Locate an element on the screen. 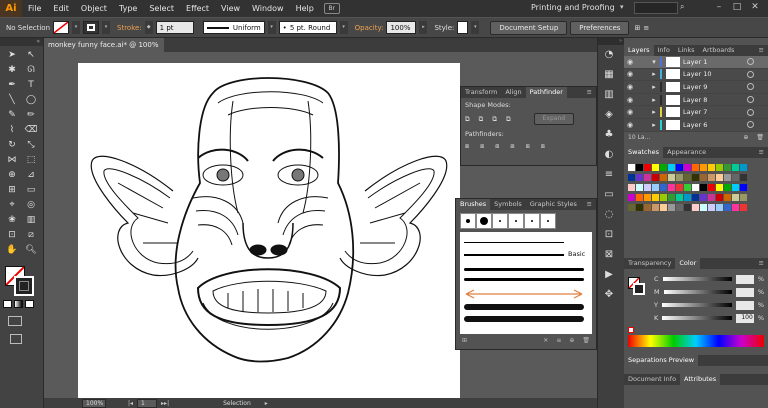 This screenshot has width=768, height=408. unite-icon: ⧉ is located at coordinates (467, 119).